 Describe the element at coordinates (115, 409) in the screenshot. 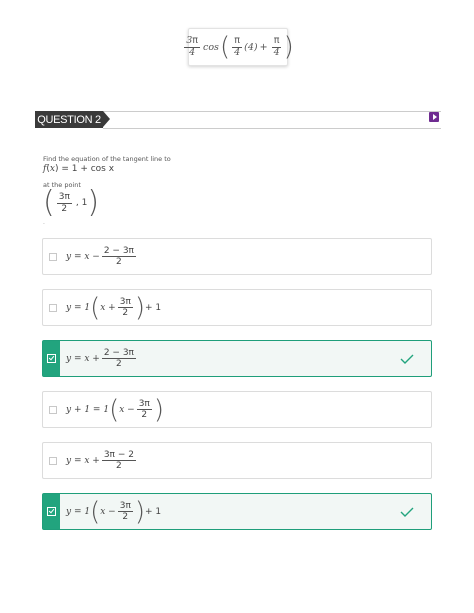

I see `option-4-expression: y + 1 = 1 ( x − 3π 2 )` at that location.